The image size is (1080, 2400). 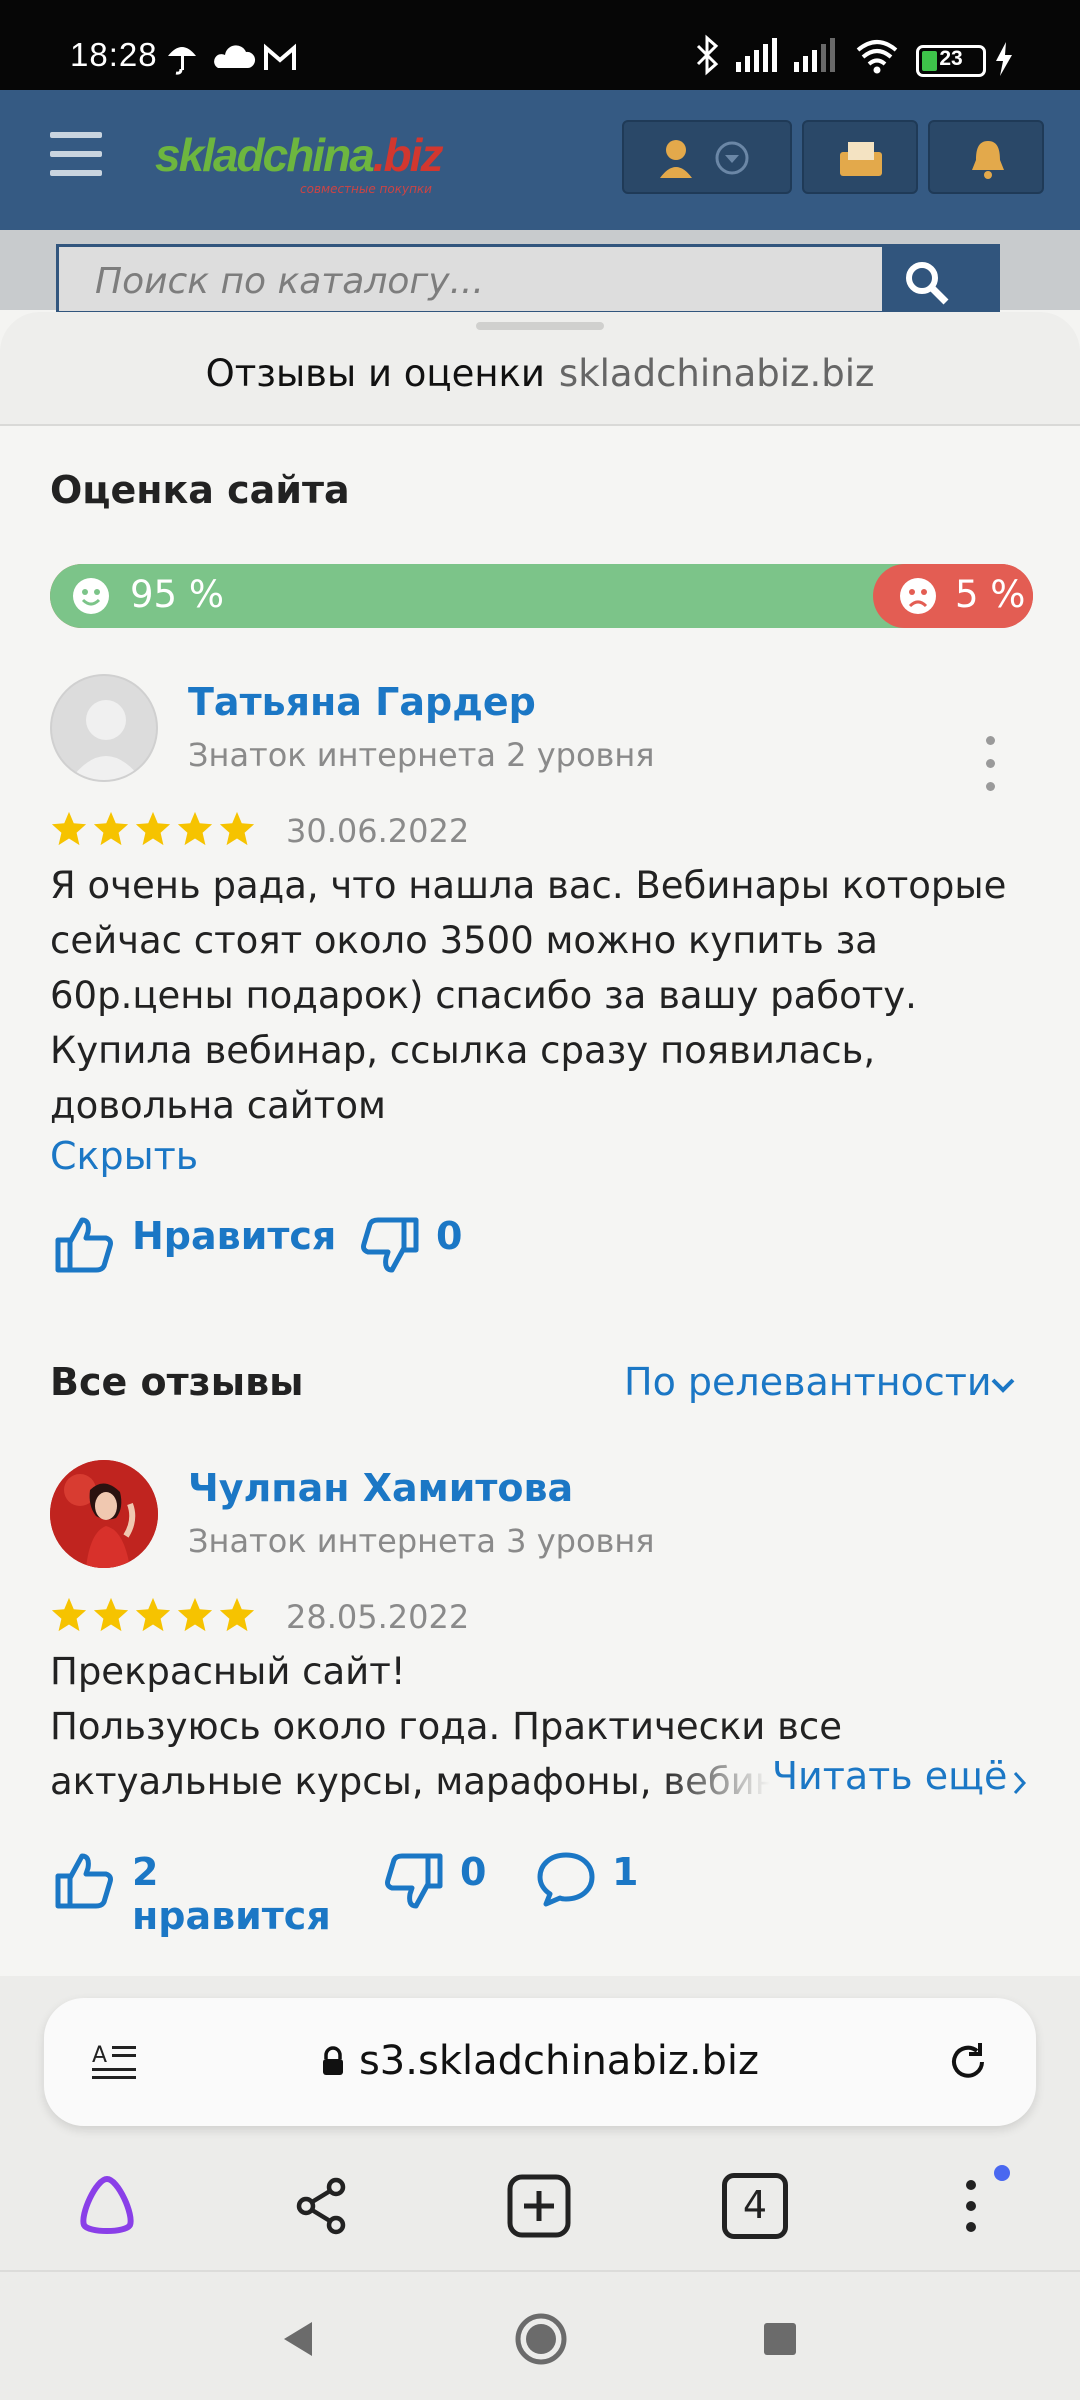 What do you see at coordinates (756, 55) in the screenshot?
I see `signal-1-icon` at bounding box center [756, 55].